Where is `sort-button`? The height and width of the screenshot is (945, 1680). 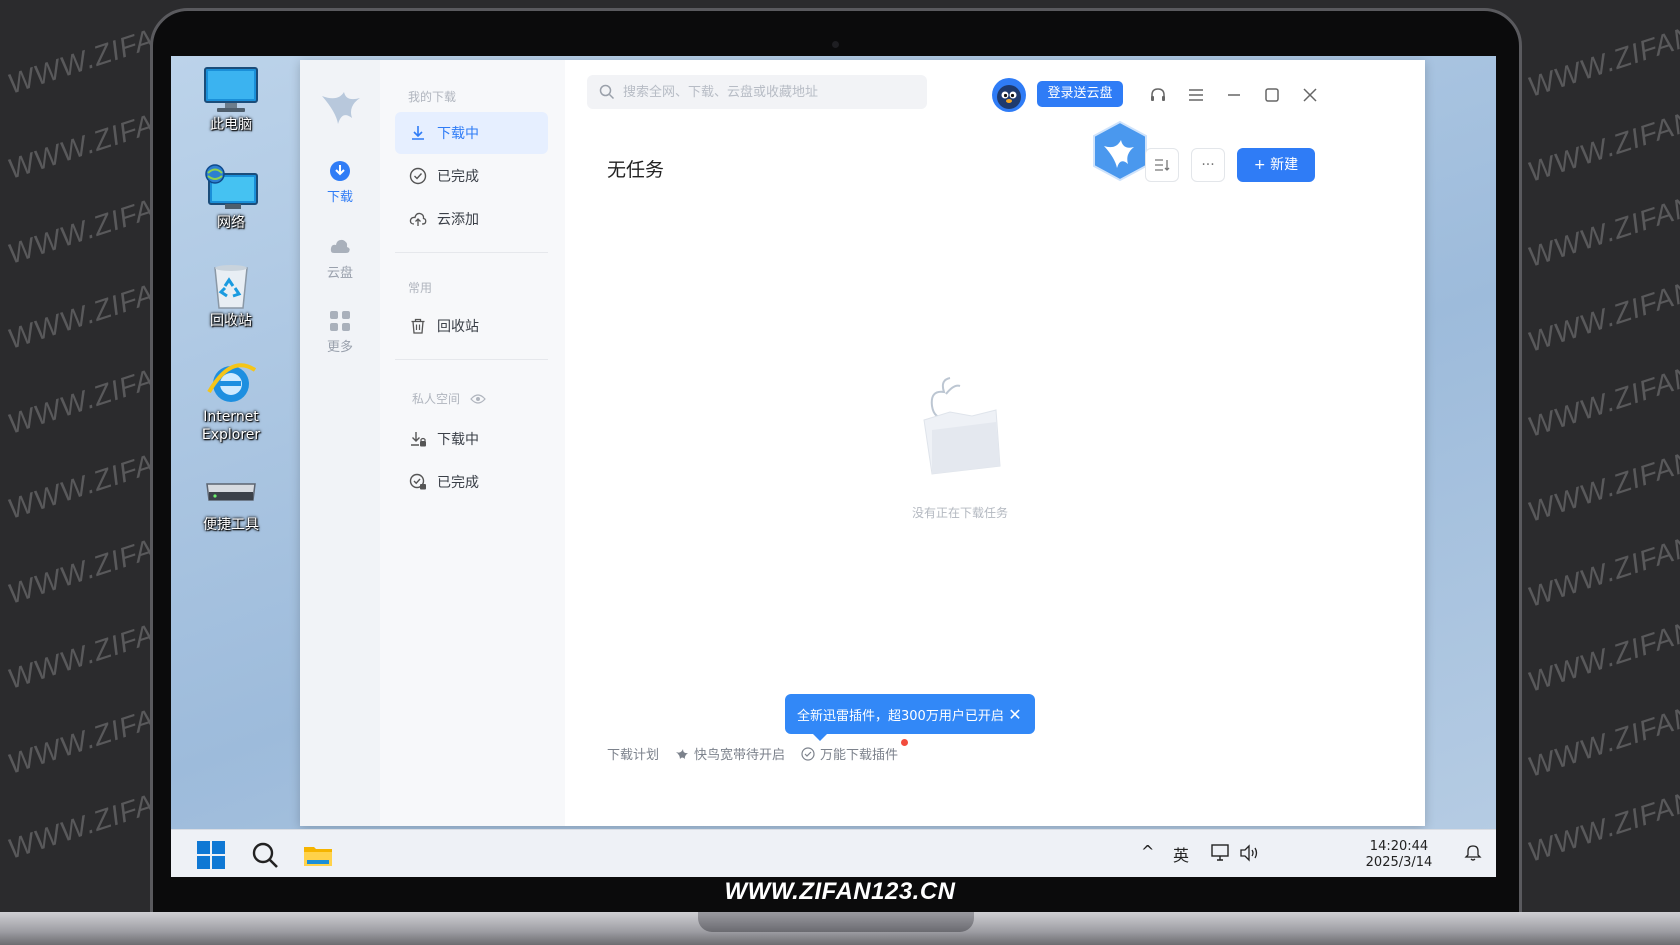 sort-button is located at coordinates (1162, 165).